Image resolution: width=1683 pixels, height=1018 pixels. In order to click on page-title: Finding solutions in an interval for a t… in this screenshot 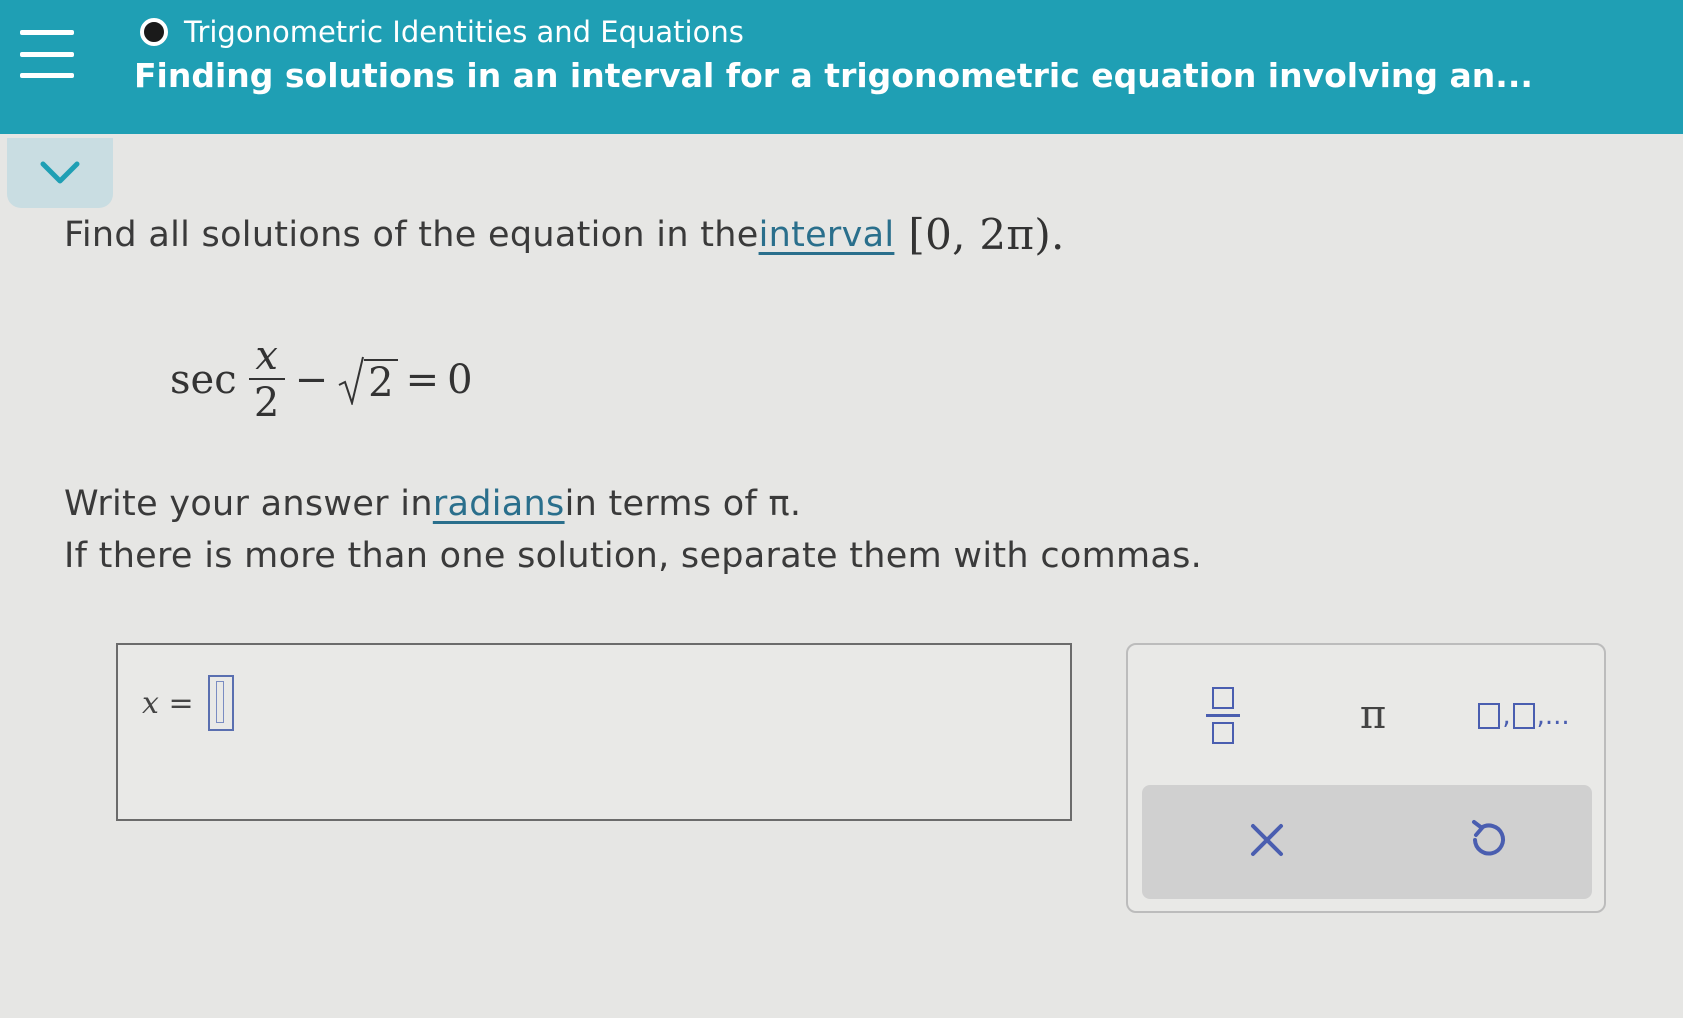, I will do `click(833, 75)`.